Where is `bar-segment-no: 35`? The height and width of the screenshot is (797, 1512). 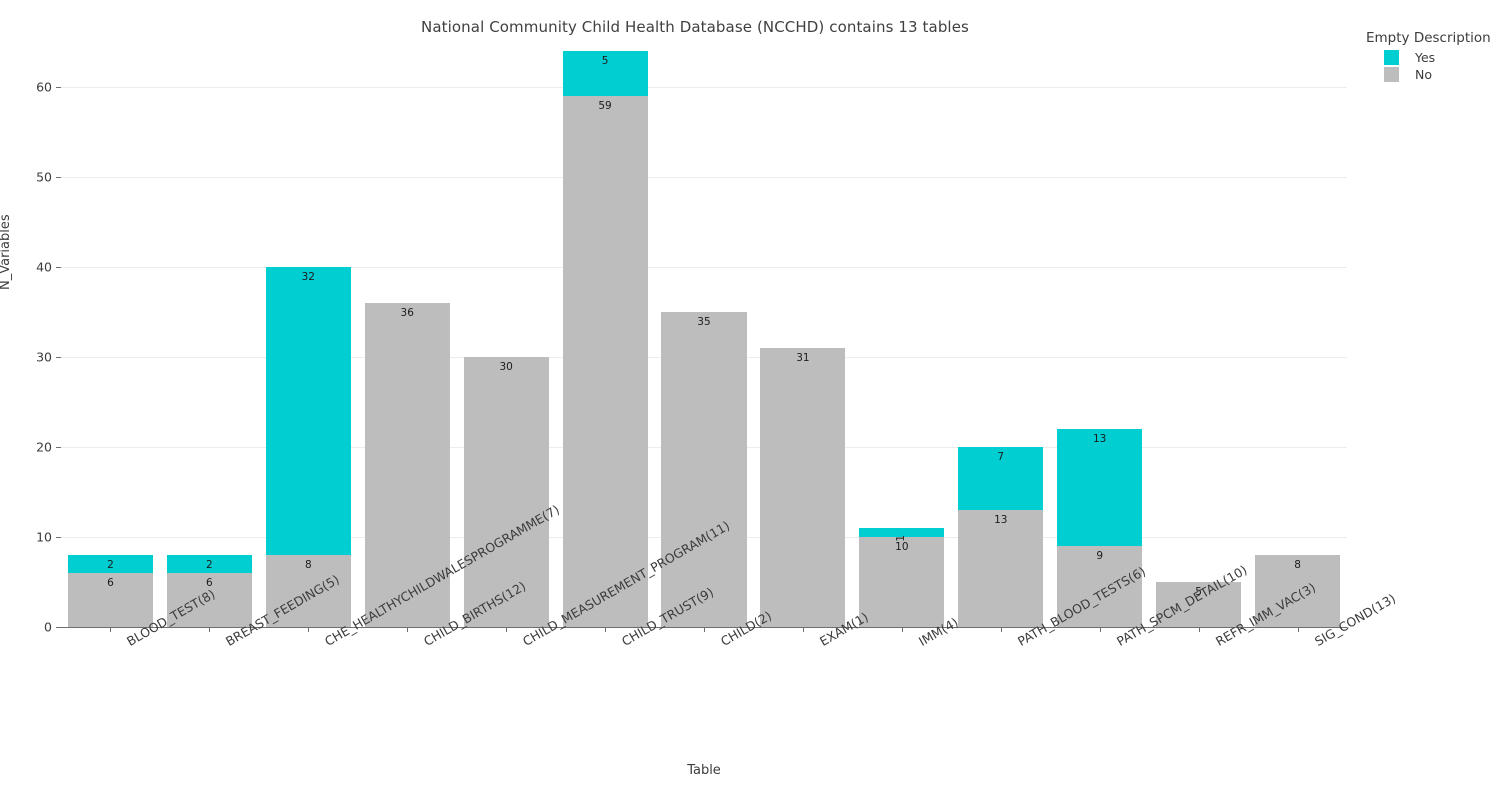 bar-segment-no: 35 is located at coordinates (704, 469).